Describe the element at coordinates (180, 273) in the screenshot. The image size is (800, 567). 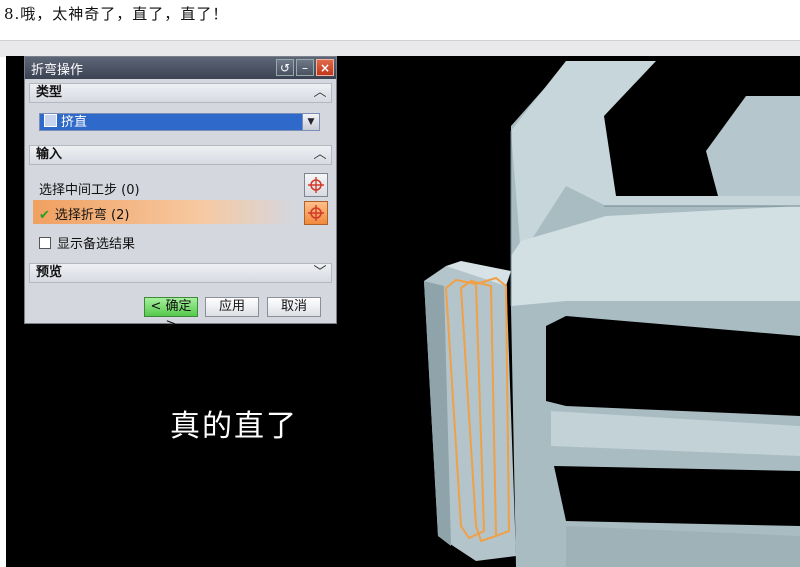
I see `section-header-preview: 预览 ﹀` at that location.